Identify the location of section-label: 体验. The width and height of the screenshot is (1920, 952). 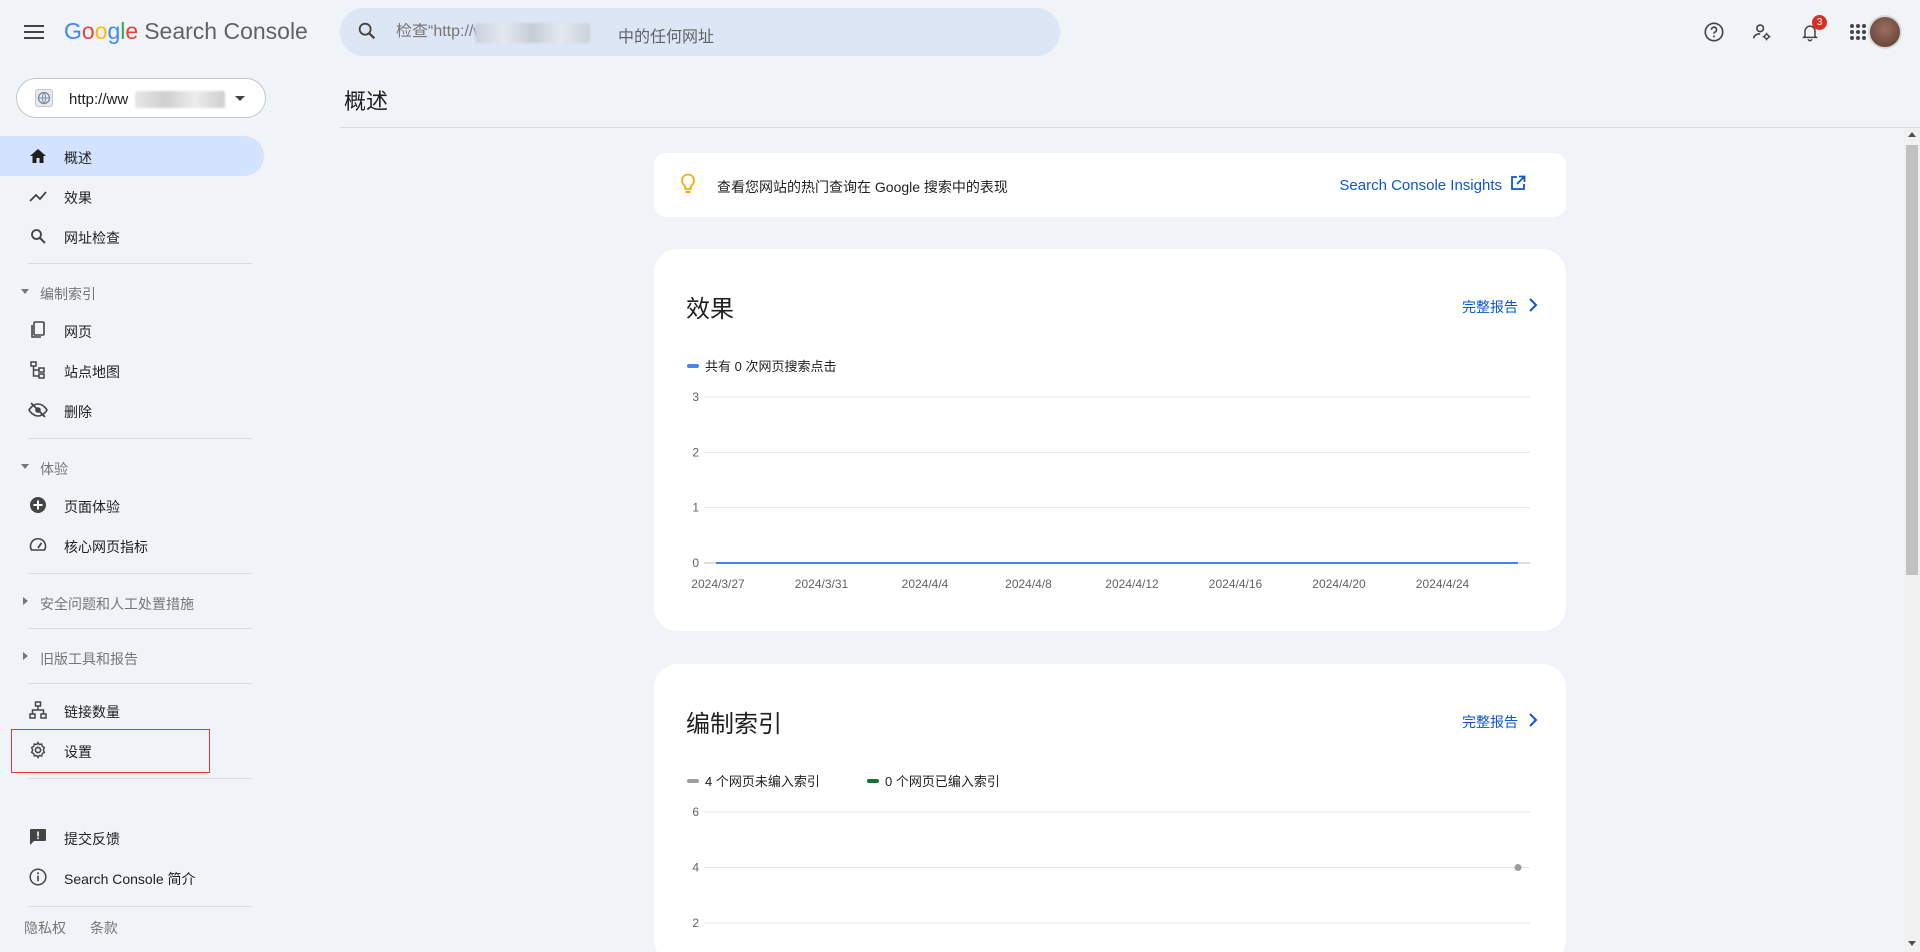
(54, 469).